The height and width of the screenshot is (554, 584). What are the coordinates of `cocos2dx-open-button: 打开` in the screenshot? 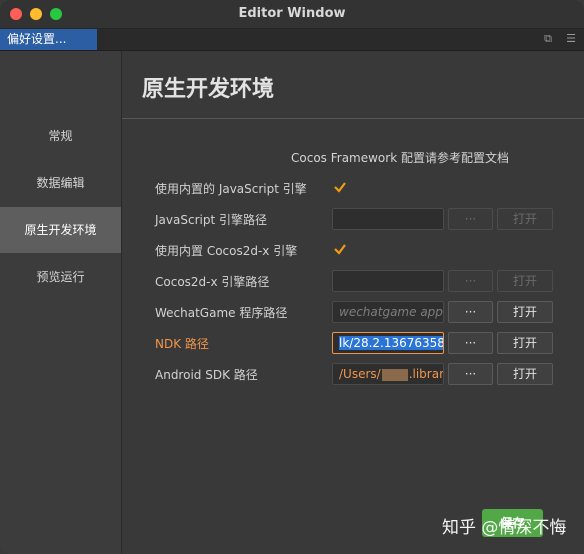 It's located at (525, 281).